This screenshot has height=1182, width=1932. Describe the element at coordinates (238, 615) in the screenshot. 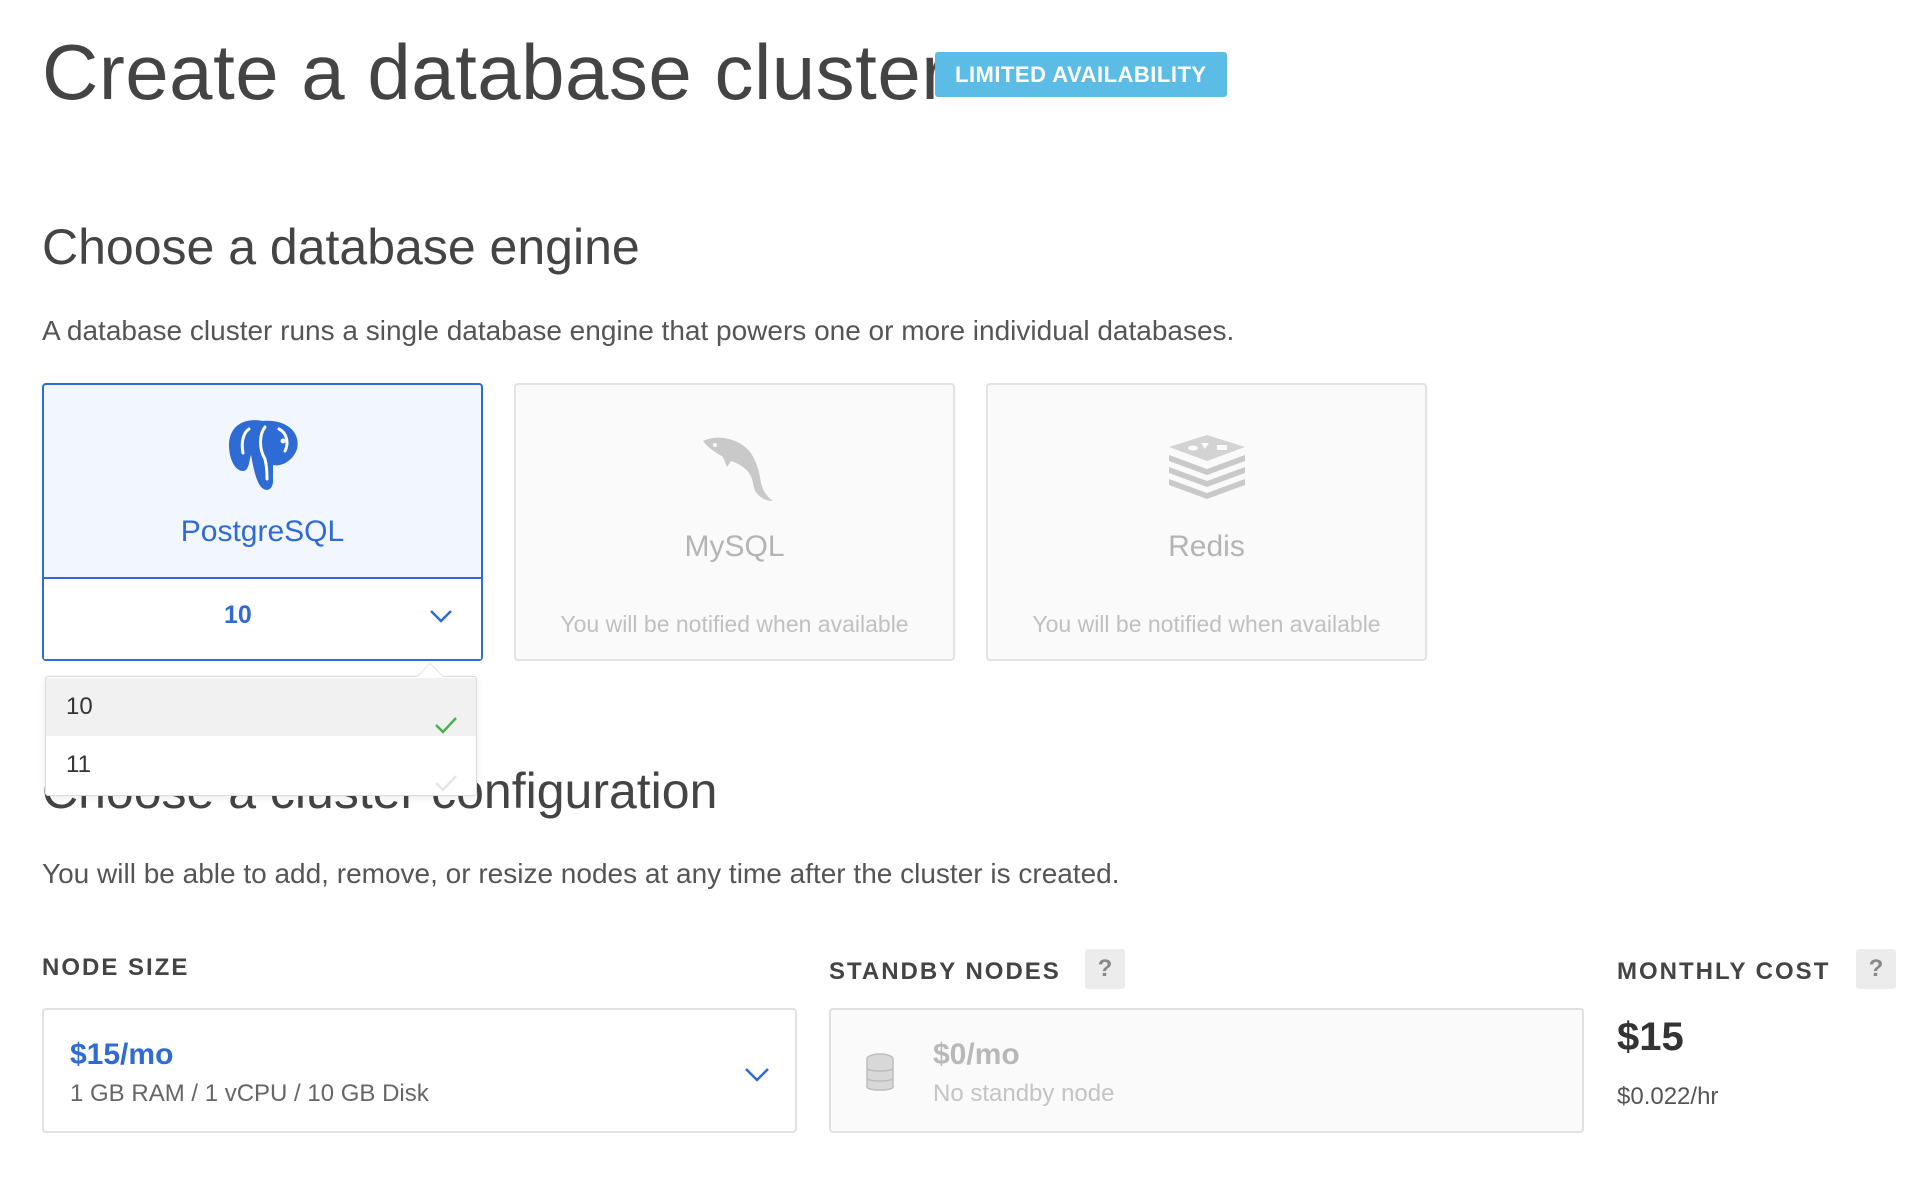

I see `selected-version: 10` at that location.